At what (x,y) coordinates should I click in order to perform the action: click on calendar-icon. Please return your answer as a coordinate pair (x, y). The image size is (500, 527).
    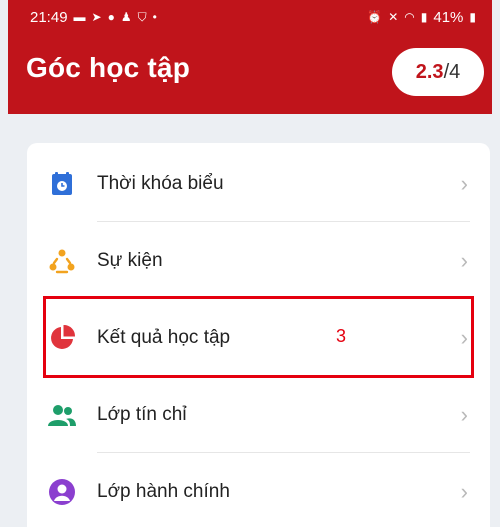
    Looking at the image, I should click on (62, 184).